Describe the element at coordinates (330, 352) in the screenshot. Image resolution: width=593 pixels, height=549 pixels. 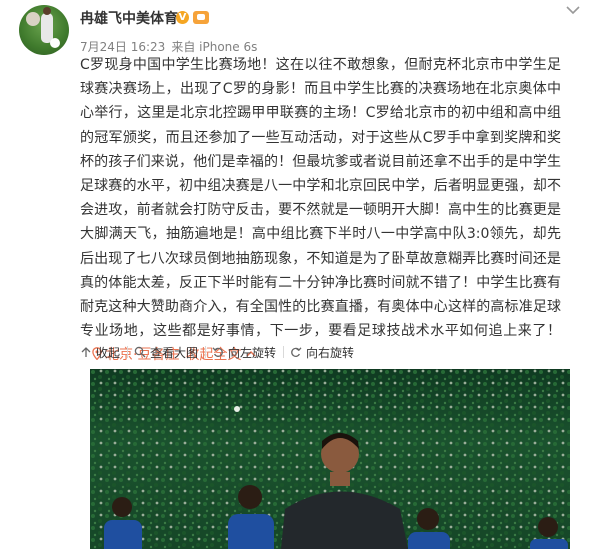
I see `rotate-right-label: 向右旋转` at that location.